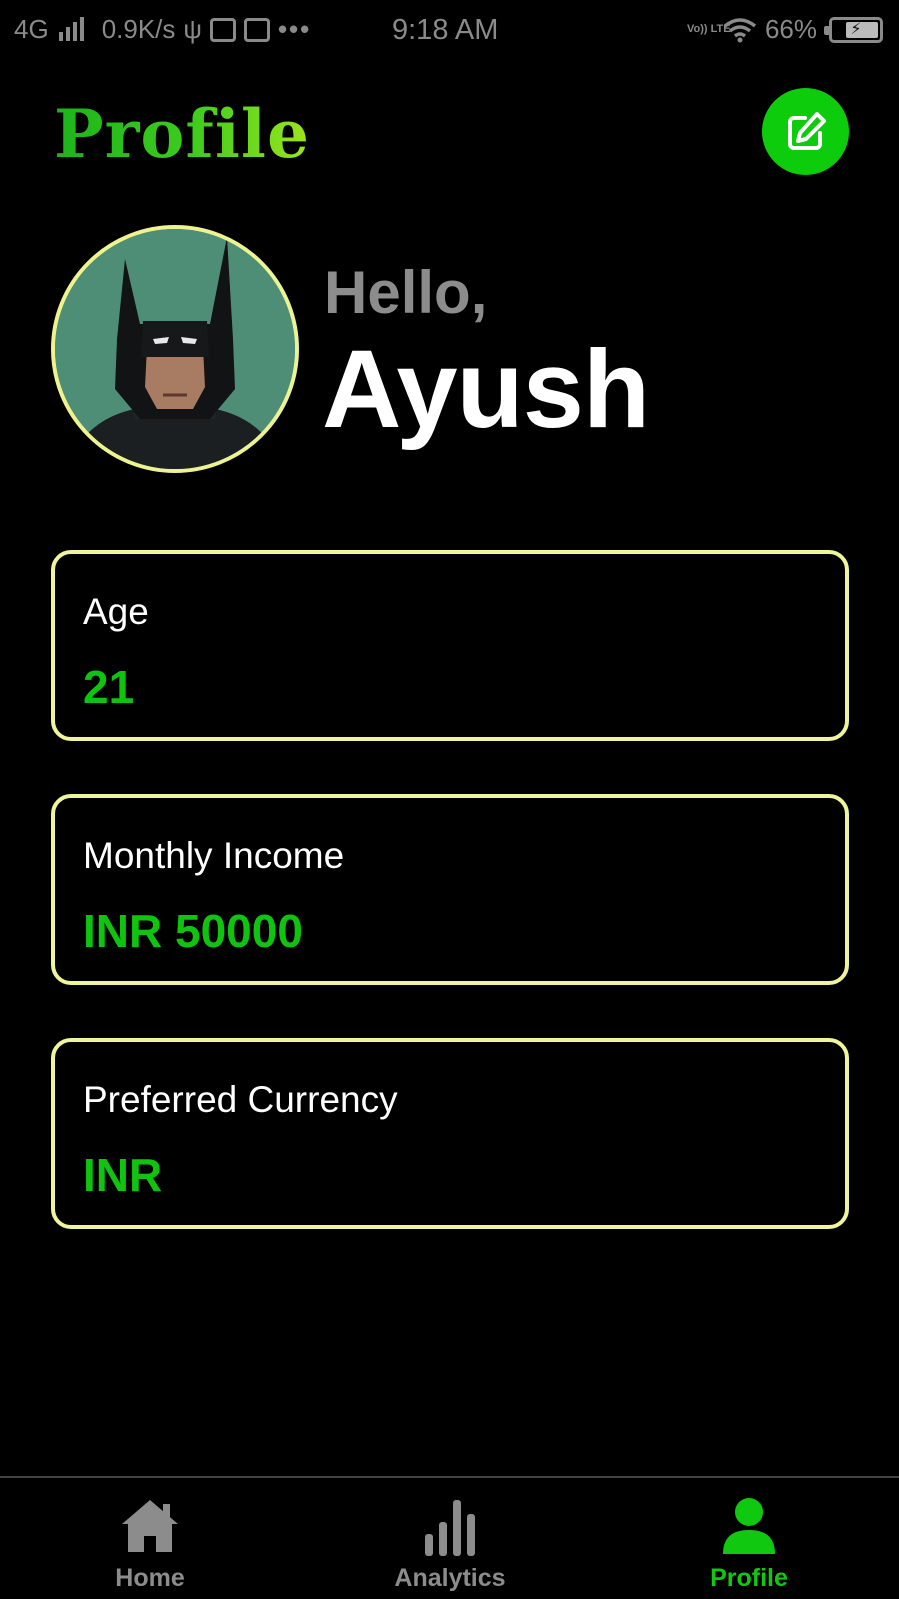 The height and width of the screenshot is (1599, 899). Describe the element at coordinates (450, 1133) in the screenshot. I see `preferred-currency-card: Preferred Currency INR` at that location.